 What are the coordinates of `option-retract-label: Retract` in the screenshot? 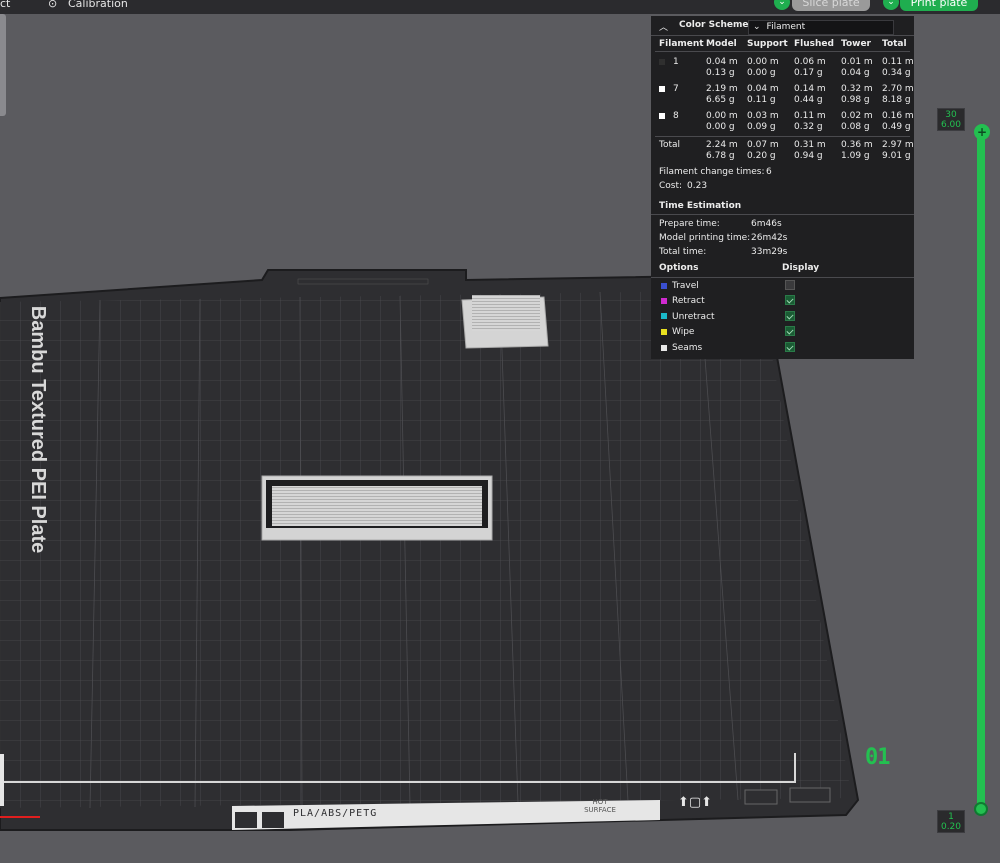 It's located at (688, 301).